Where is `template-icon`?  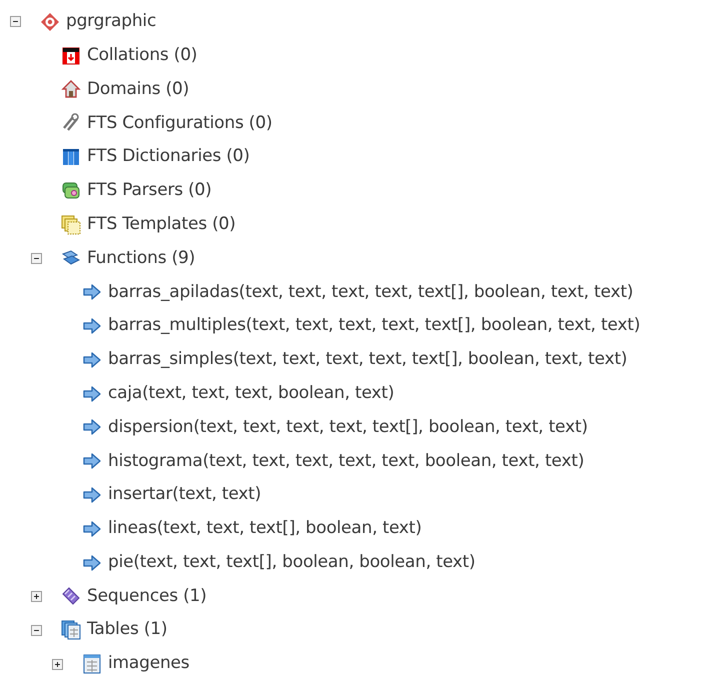
template-icon is located at coordinates (71, 224).